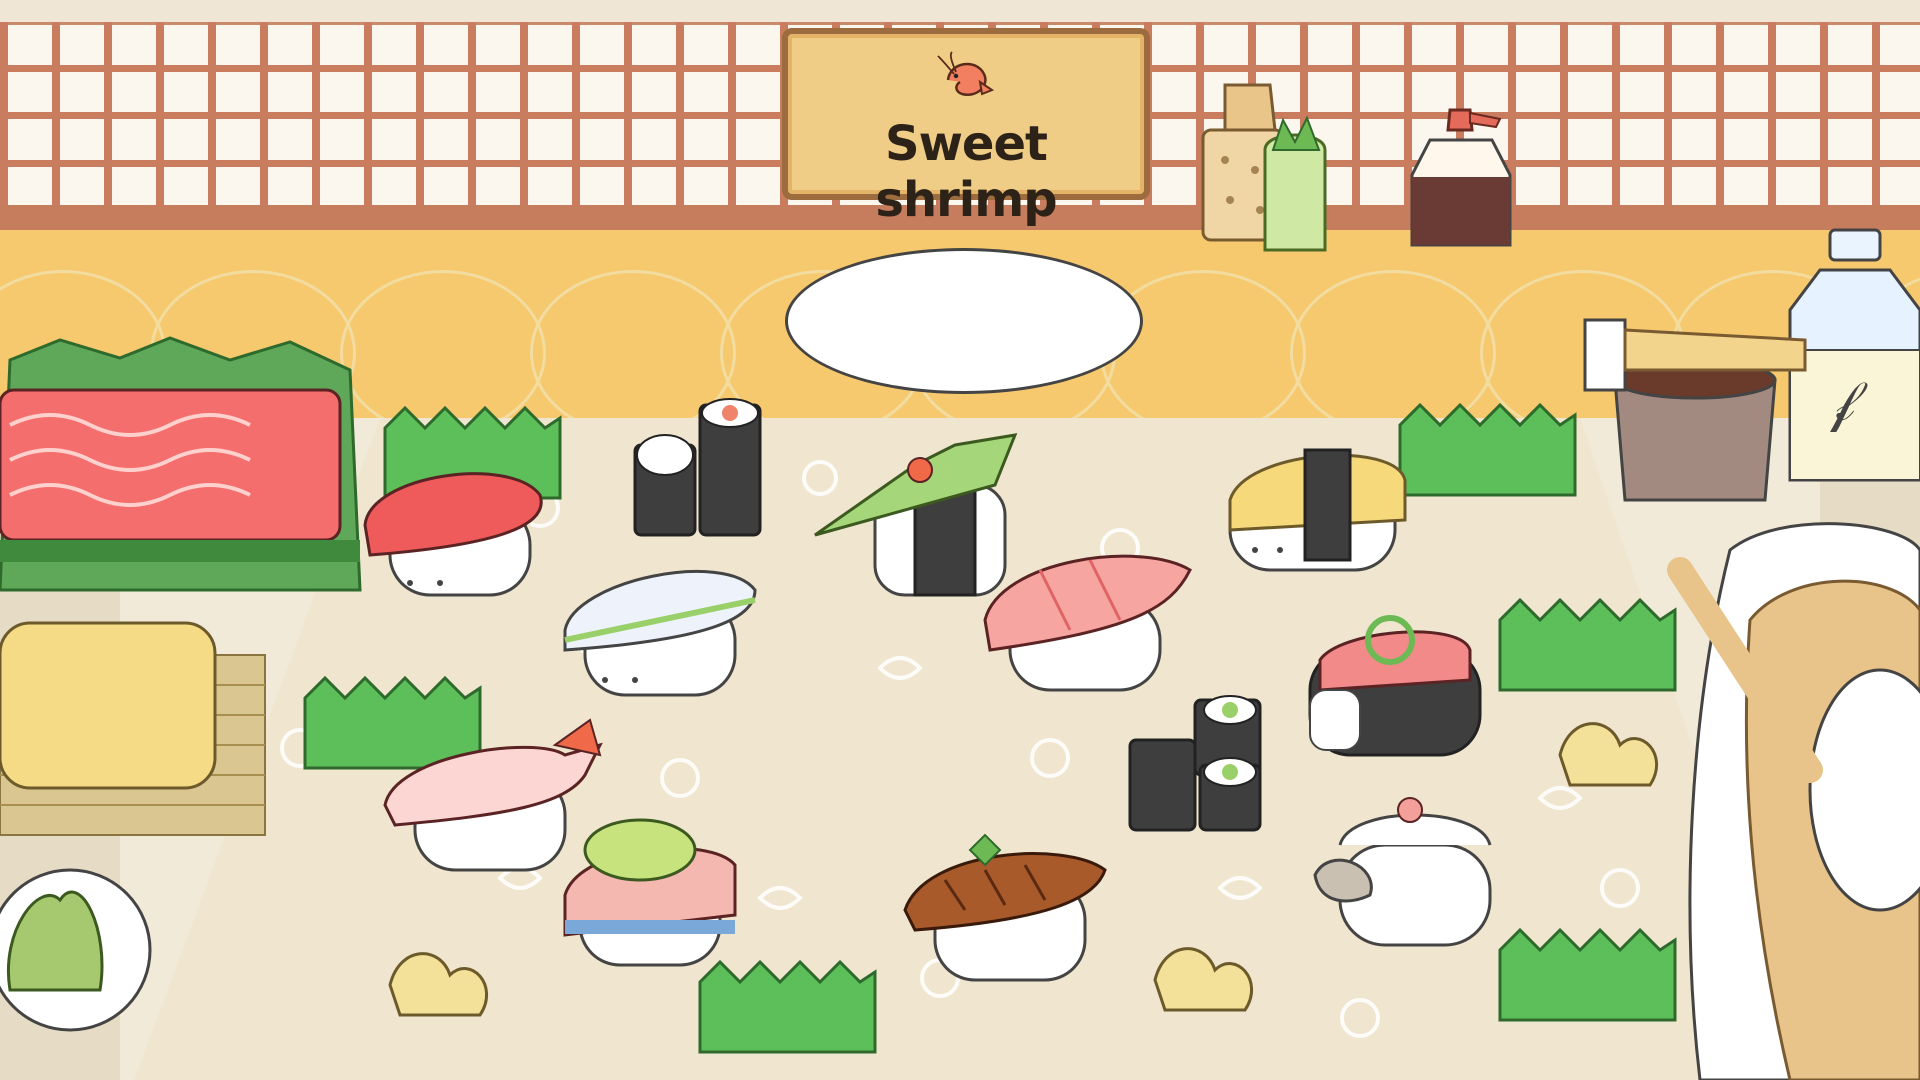 Image resolution: width=1920 pixels, height=1080 pixels. I want to click on serving-plate, so click(964, 321).